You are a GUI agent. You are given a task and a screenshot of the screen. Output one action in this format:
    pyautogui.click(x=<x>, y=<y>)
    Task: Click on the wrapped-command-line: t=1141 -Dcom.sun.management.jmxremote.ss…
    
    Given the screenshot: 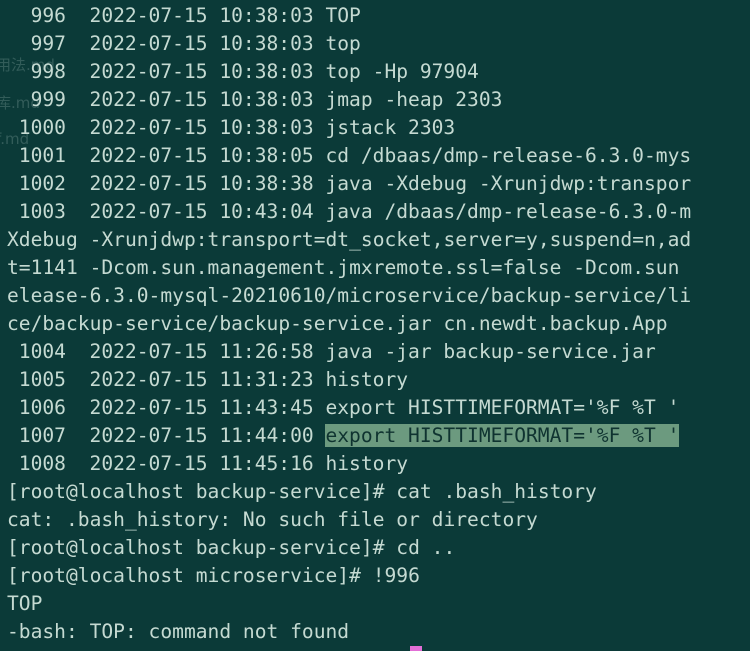 What is the action you would take?
    pyautogui.click(x=343, y=267)
    